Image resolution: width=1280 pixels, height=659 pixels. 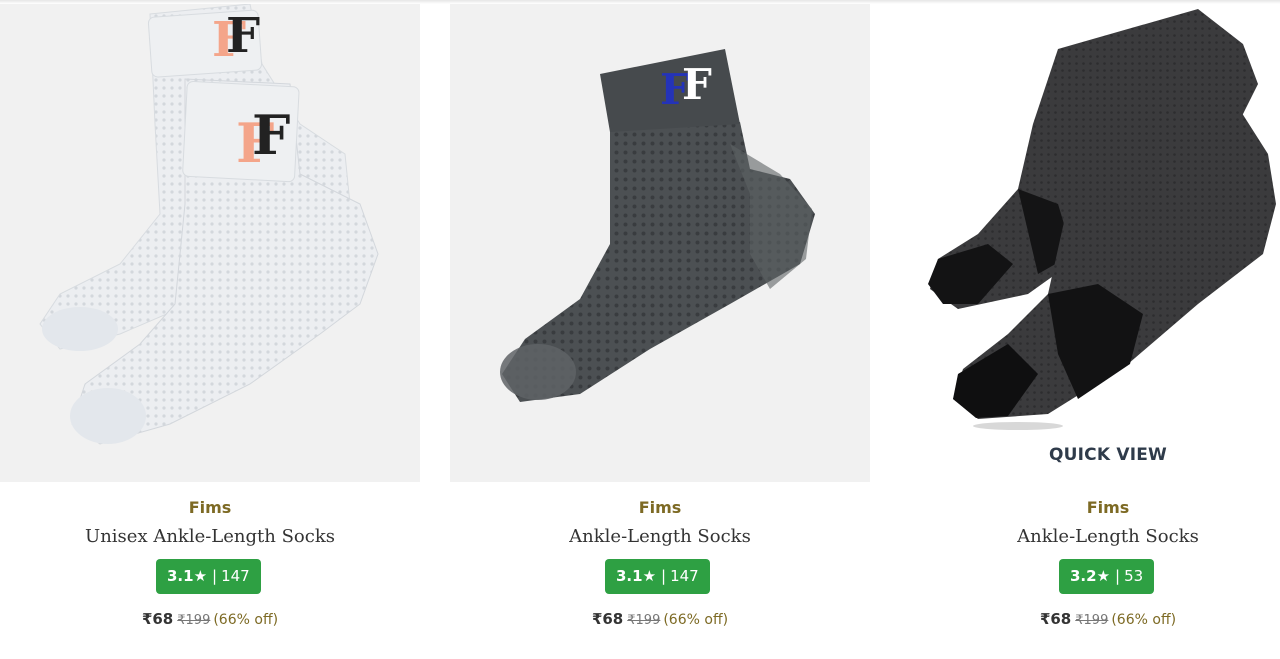 What do you see at coordinates (1083, 576) in the screenshot?
I see `rating-value: 3.2` at bounding box center [1083, 576].